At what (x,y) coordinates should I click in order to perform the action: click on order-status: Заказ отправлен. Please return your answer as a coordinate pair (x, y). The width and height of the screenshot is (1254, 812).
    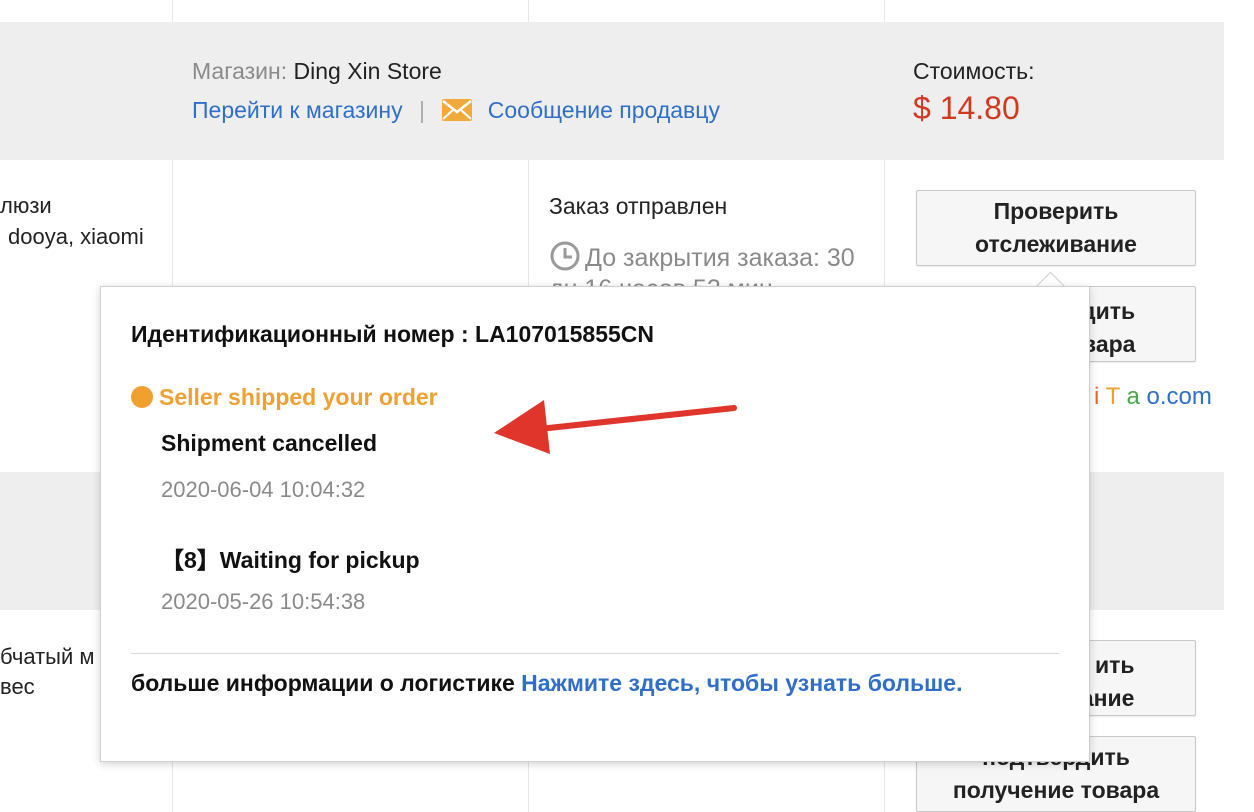
    Looking at the image, I should click on (638, 206).